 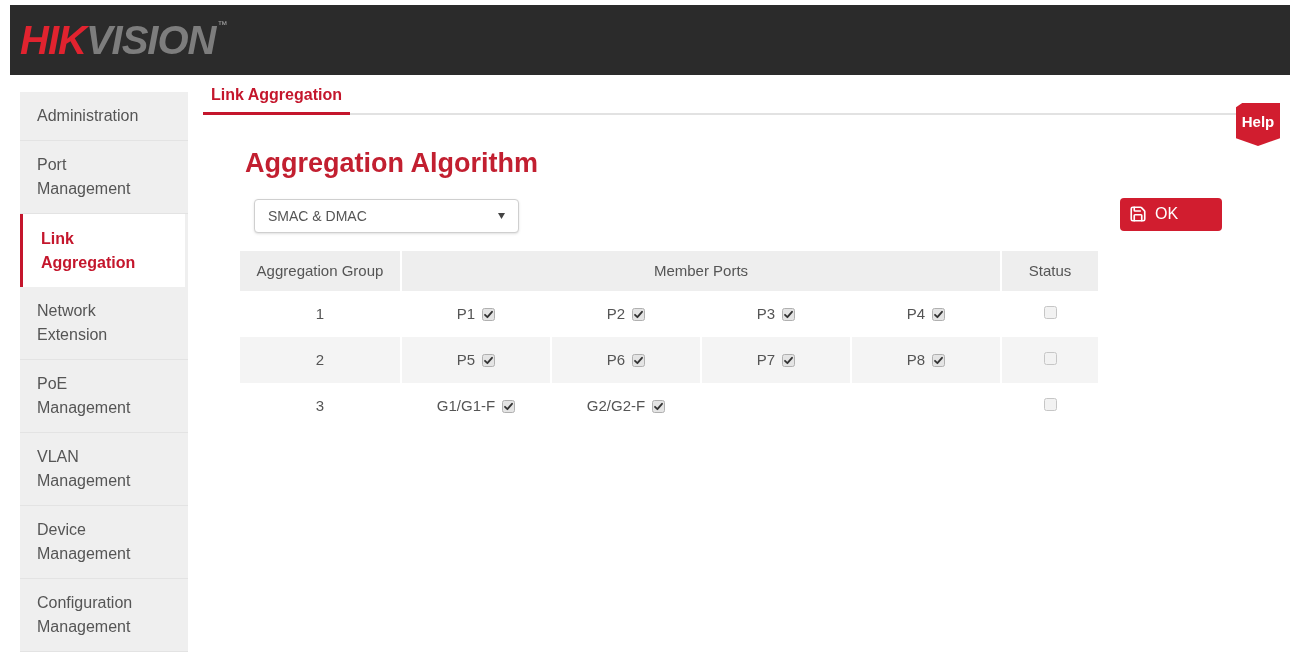 What do you see at coordinates (386, 216) in the screenshot?
I see `algorithm-select: SMAC & DMAC` at bounding box center [386, 216].